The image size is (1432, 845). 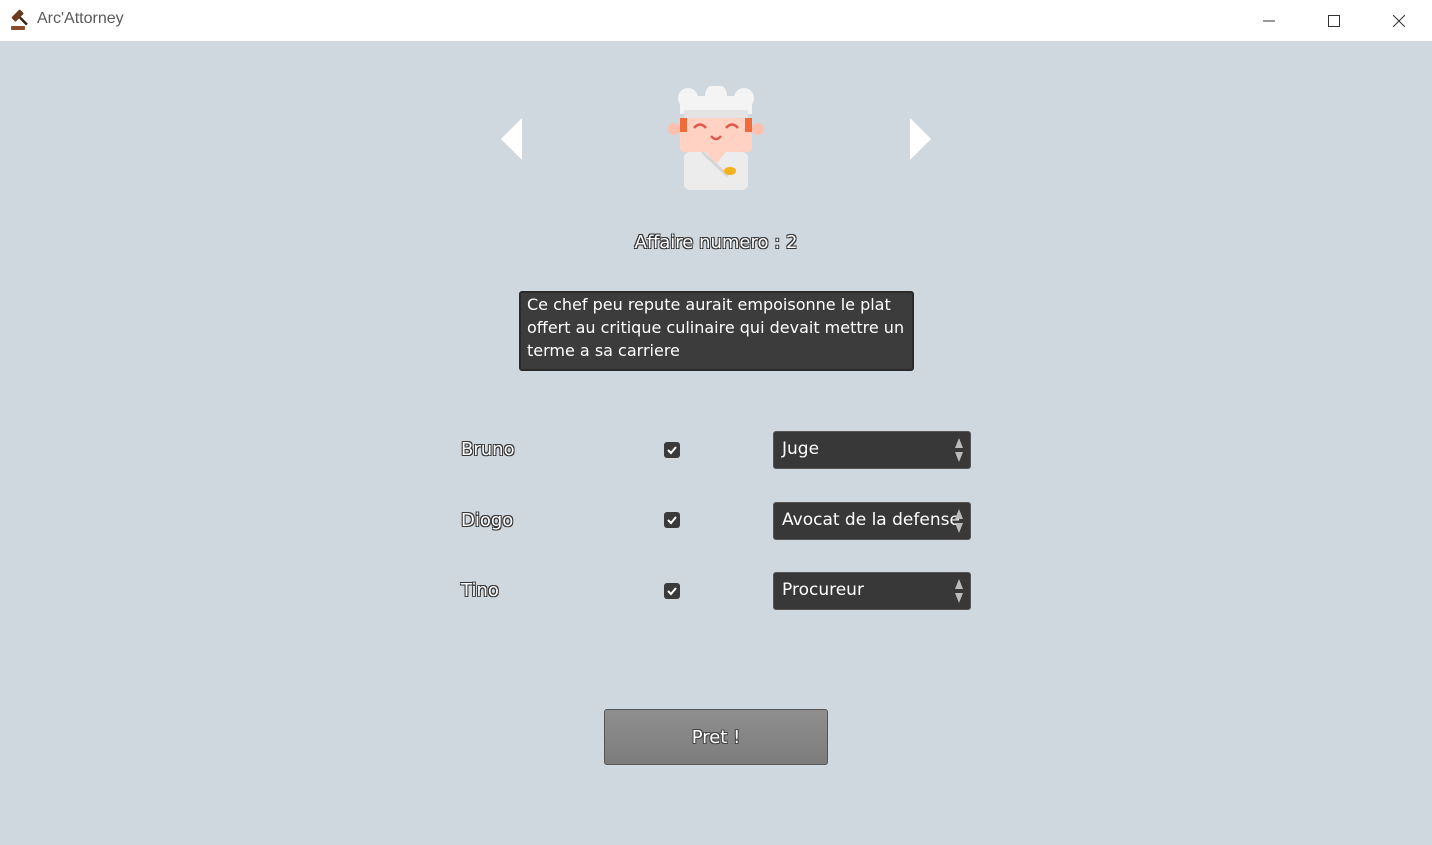 I want to click on minimize-icon, so click(x=1269, y=20).